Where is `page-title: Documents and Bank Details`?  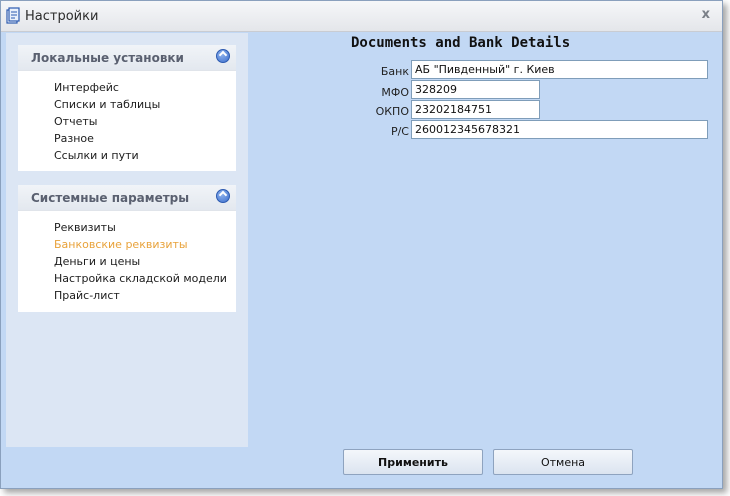
page-title: Documents and Bank Details is located at coordinates (461, 43).